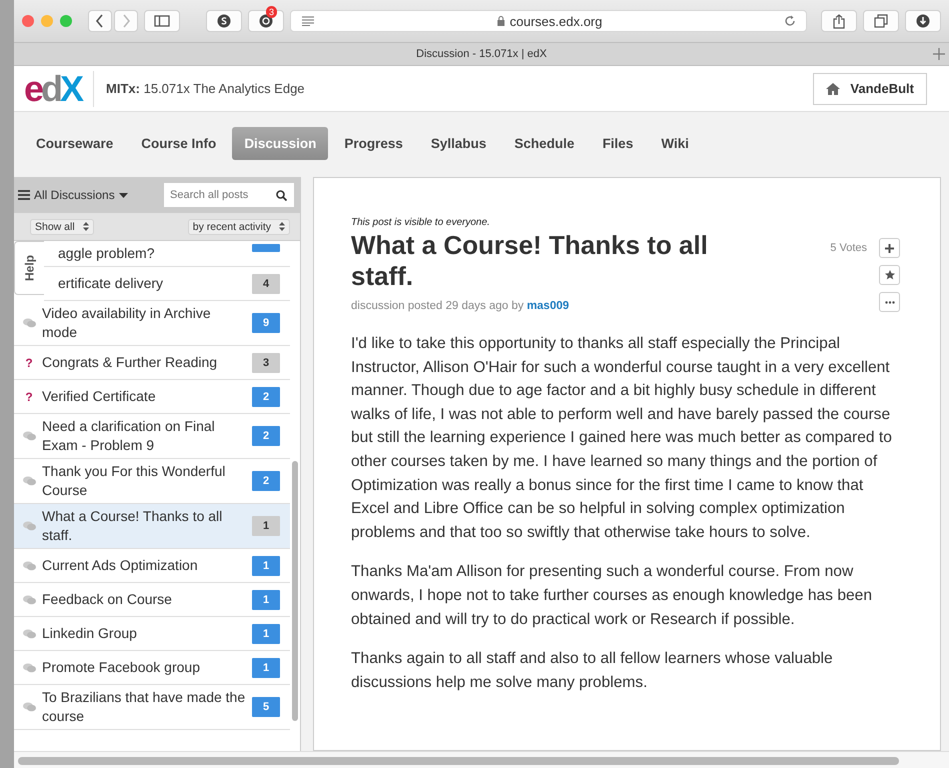 This screenshot has width=949, height=768. I want to click on vote-button, so click(889, 248).